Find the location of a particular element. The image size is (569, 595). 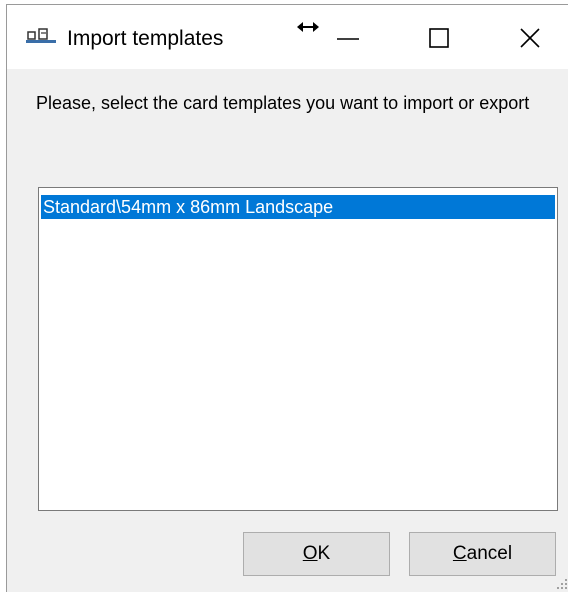

close-button is located at coordinates (530, 37).